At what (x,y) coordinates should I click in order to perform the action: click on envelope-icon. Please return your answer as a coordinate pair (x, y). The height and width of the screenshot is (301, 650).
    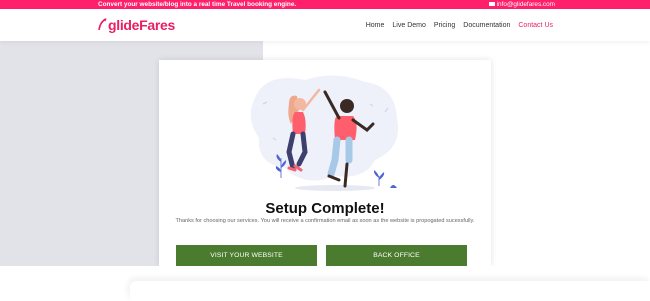
    Looking at the image, I should click on (491, 4).